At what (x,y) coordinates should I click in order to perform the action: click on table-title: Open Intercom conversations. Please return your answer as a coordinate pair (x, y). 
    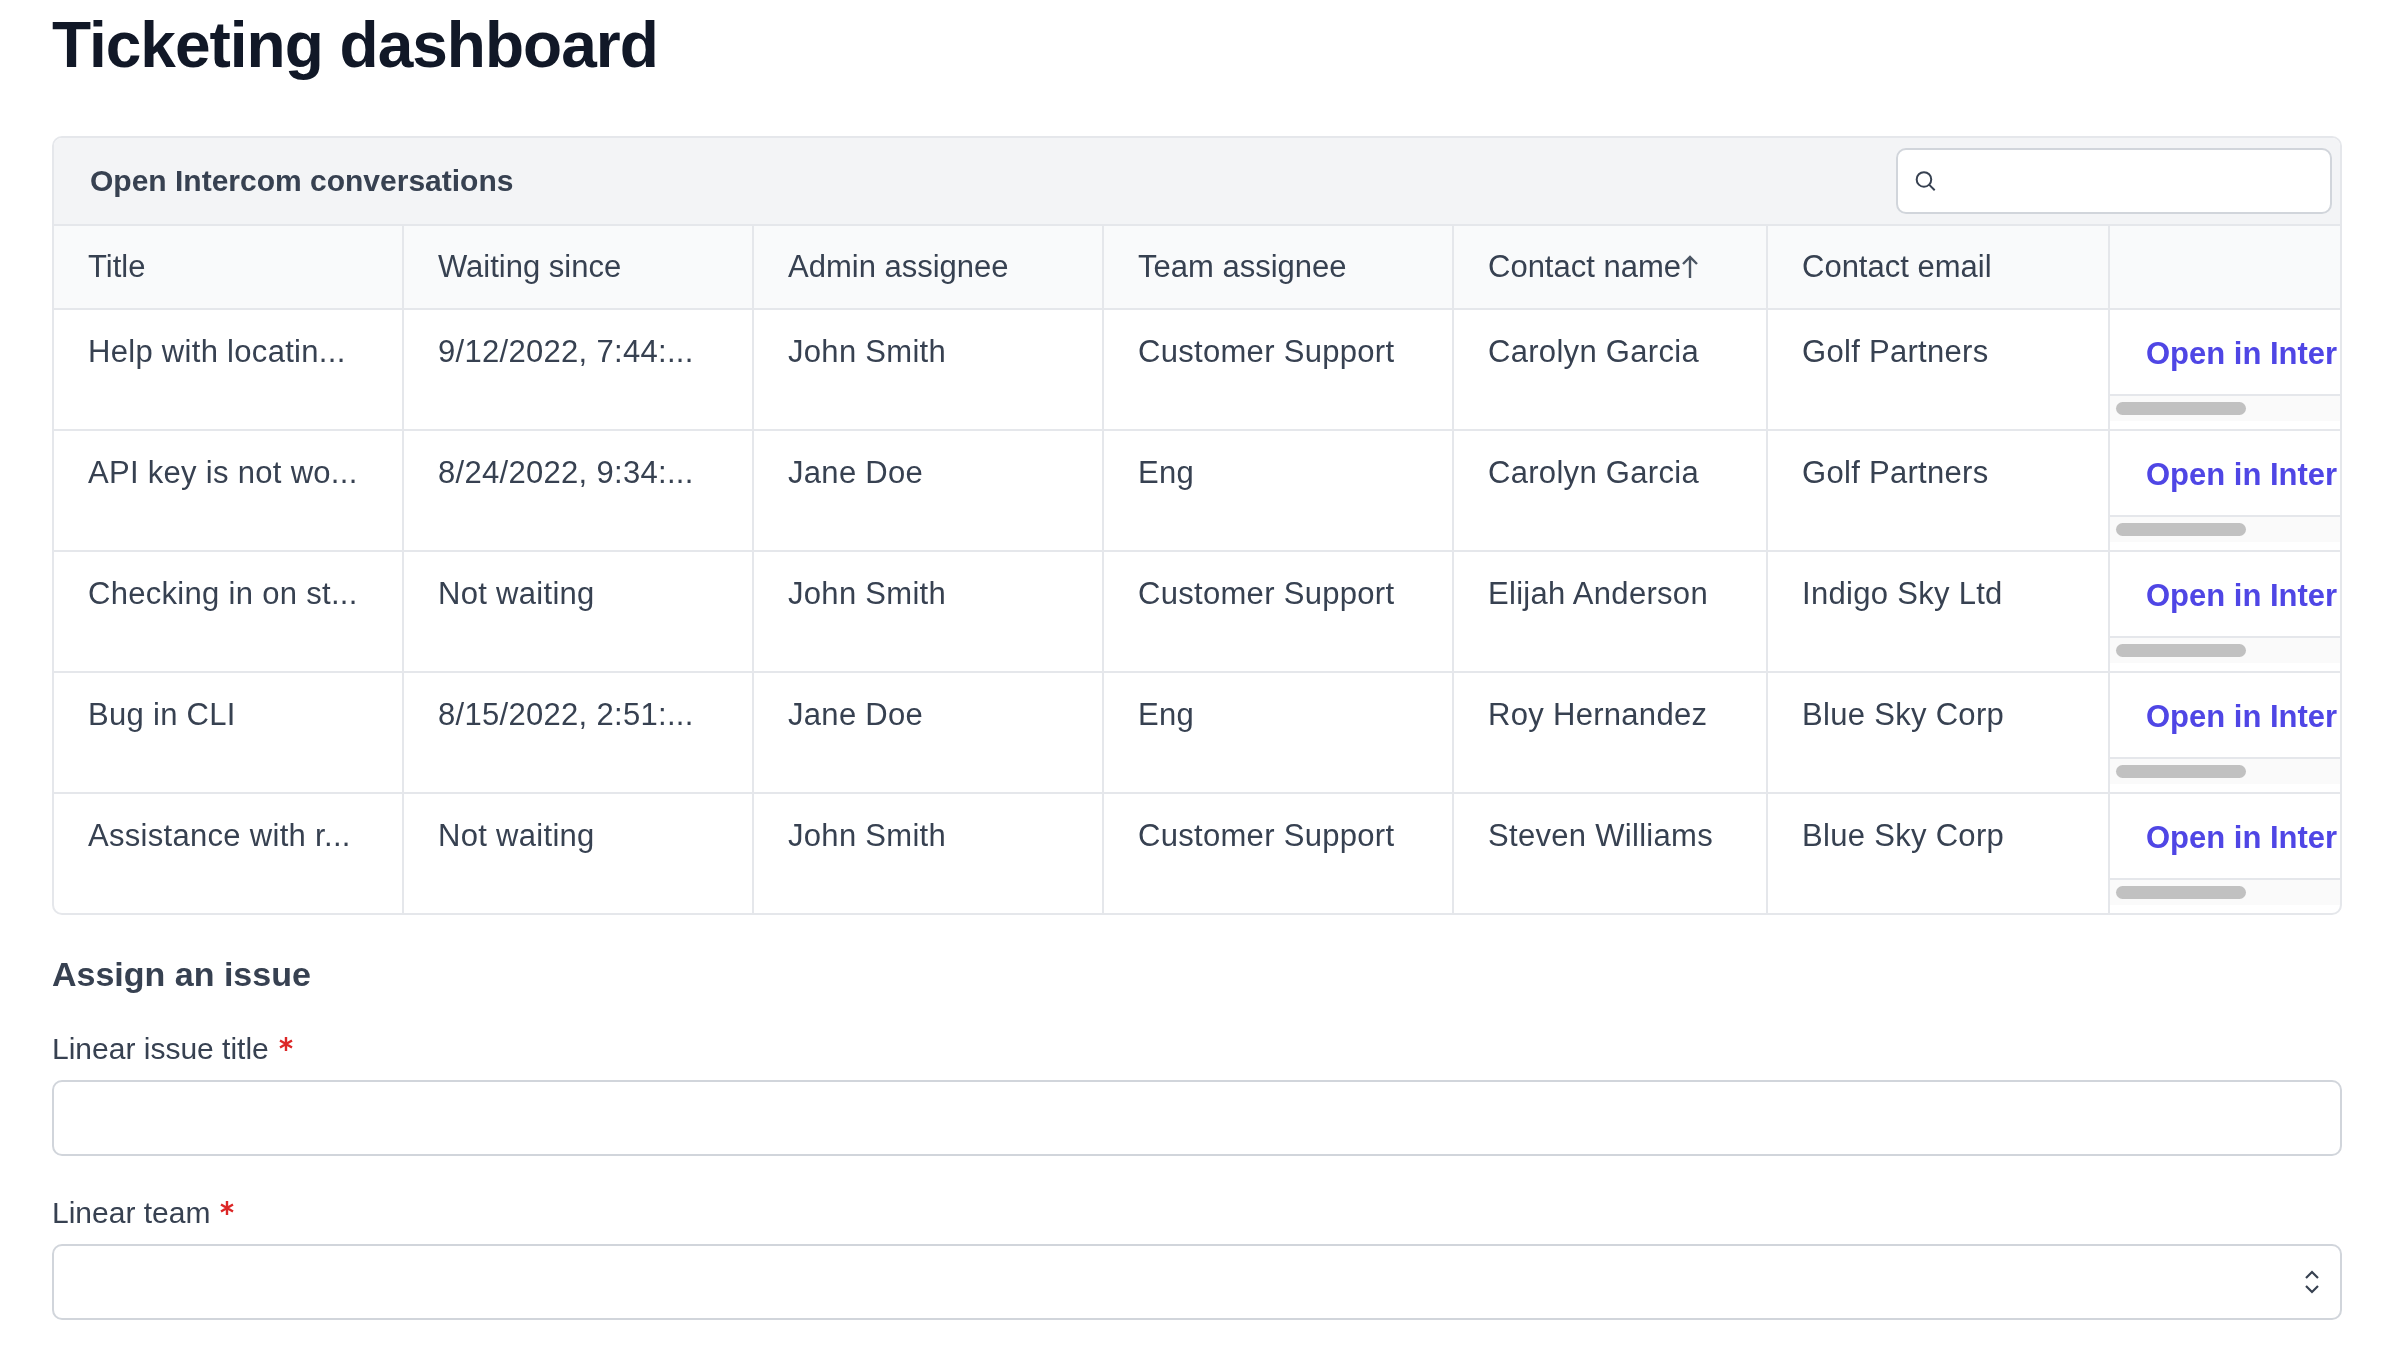
    Looking at the image, I should click on (302, 181).